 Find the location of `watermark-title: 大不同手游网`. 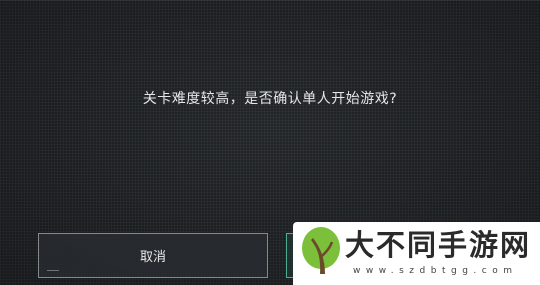

watermark-title: 大不同手游网 is located at coordinates (438, 245).